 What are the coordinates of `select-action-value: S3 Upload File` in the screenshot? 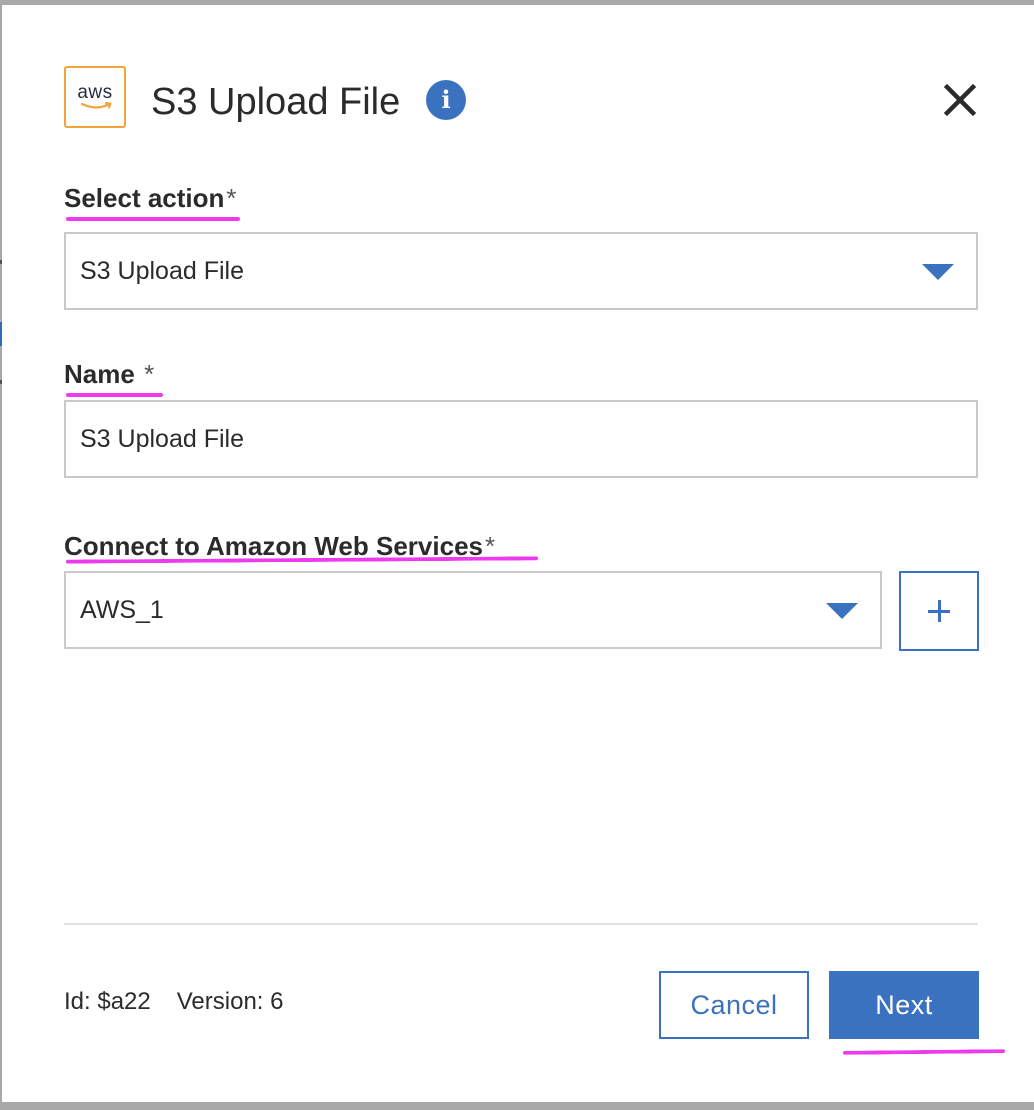 It's located at (162, 271).